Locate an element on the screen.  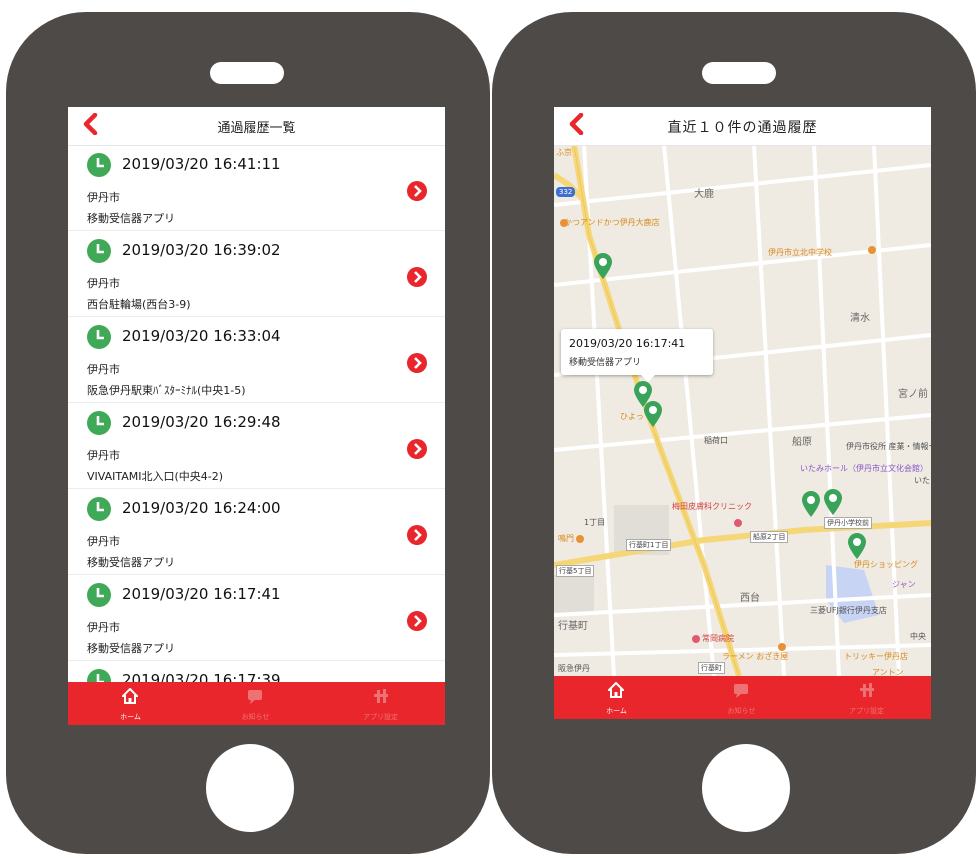
map-label: ひよっ is located at coordinates (632, 416).